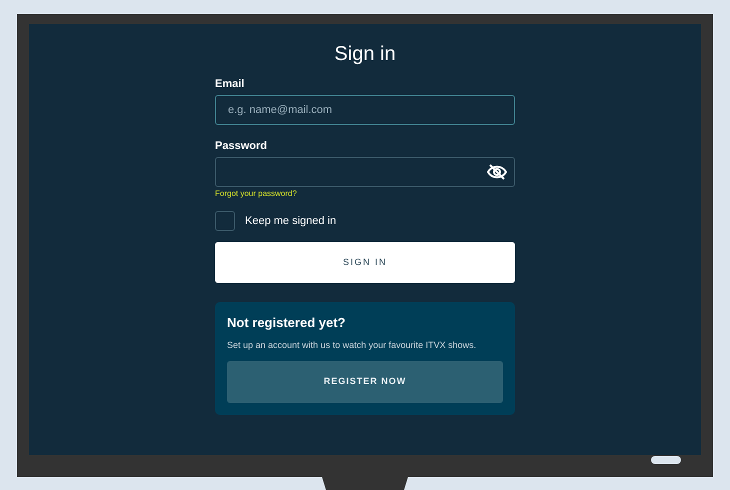 The width and height of the screenshot is (730, 490). Describe the element at coordinates (365, 54) in the screenshot. I see `page-title: Sign in` at that location.